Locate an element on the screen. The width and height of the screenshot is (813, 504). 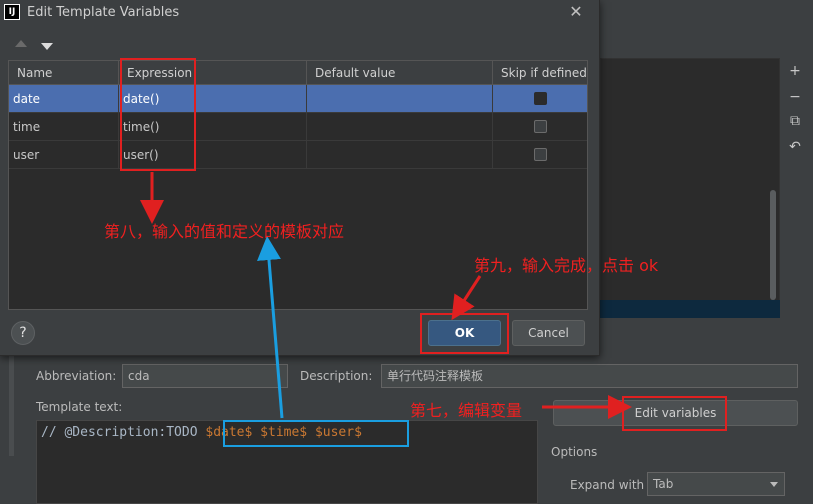
annotation-step8: 第八，输入的值和定义的模板对应 is located at coordinates (224, 231).